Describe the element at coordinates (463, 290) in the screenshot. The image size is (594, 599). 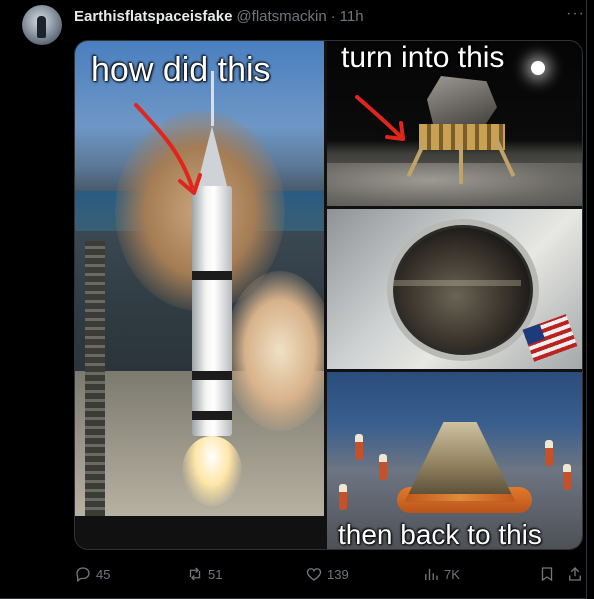
I see `helmet-visor` at that location.